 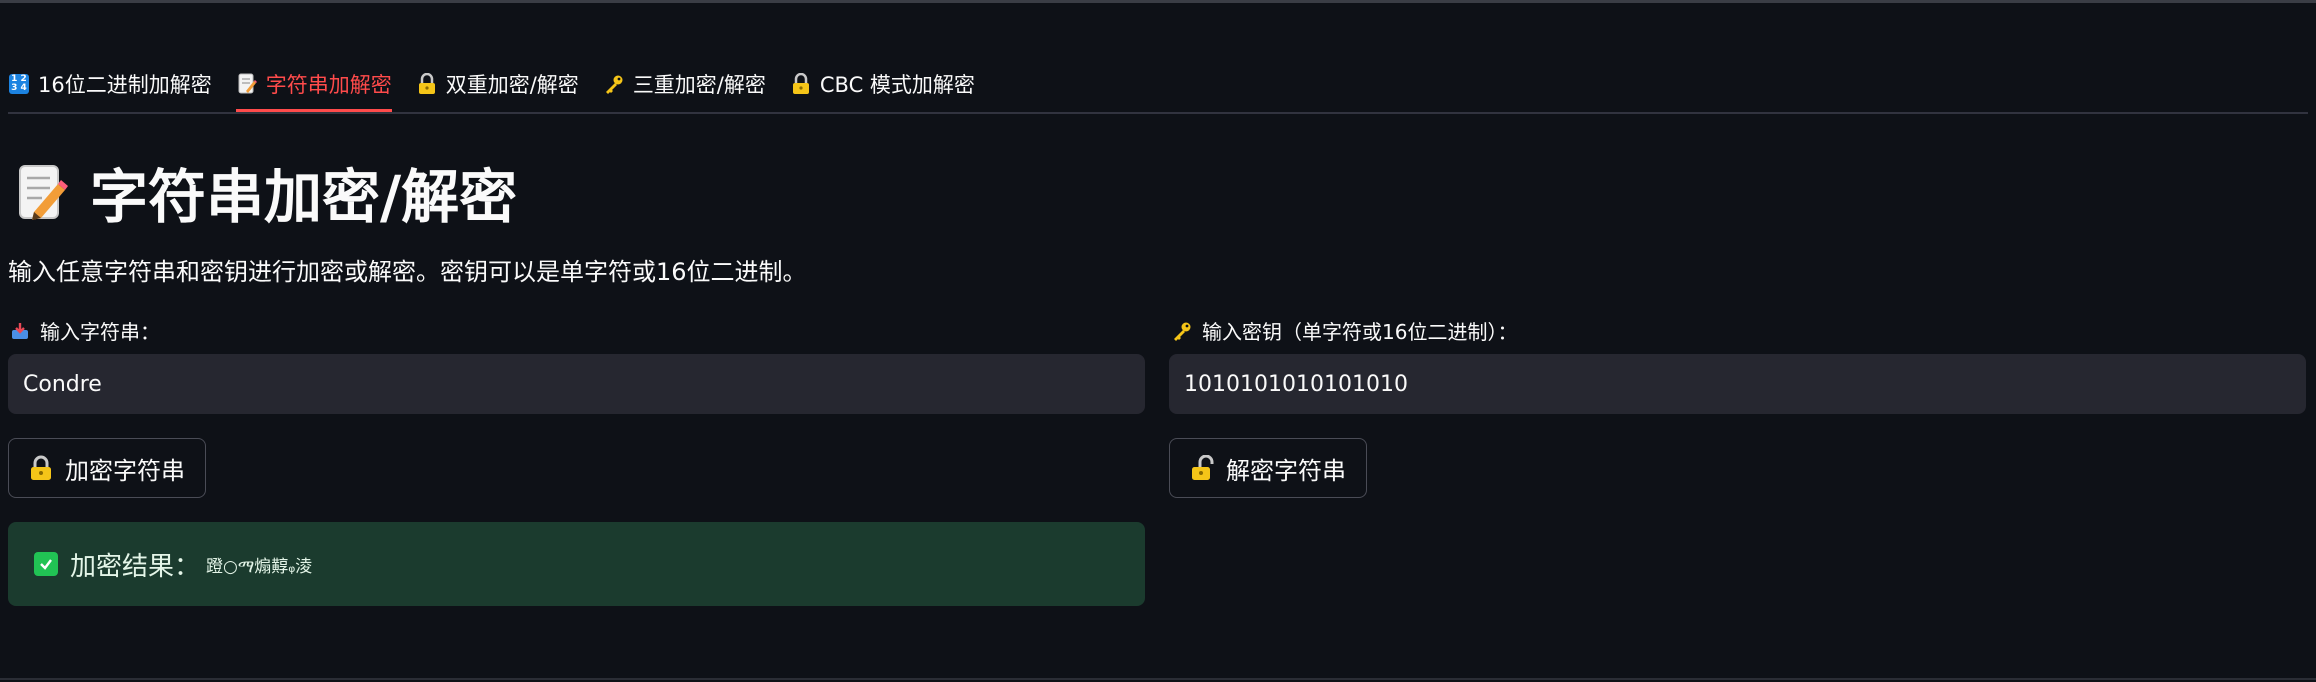 I want to click on key-input-label: 输入密钥（单字符或16位二进制）：, so click(x=1344, y=330).